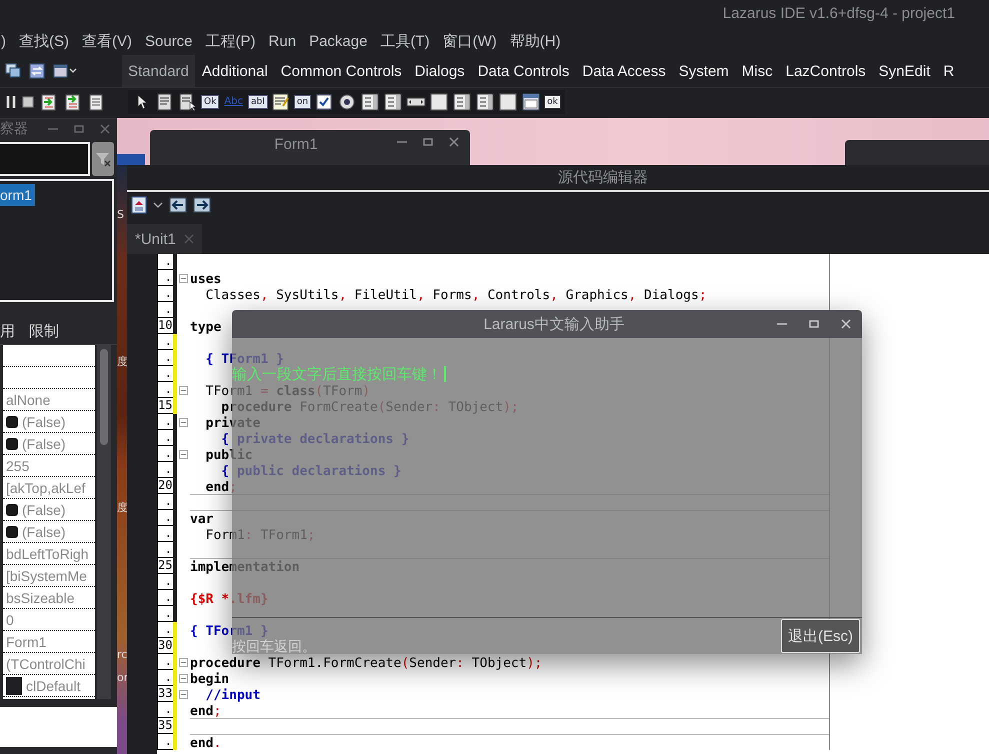  I want to click on stop-icon, so click(28, 102).